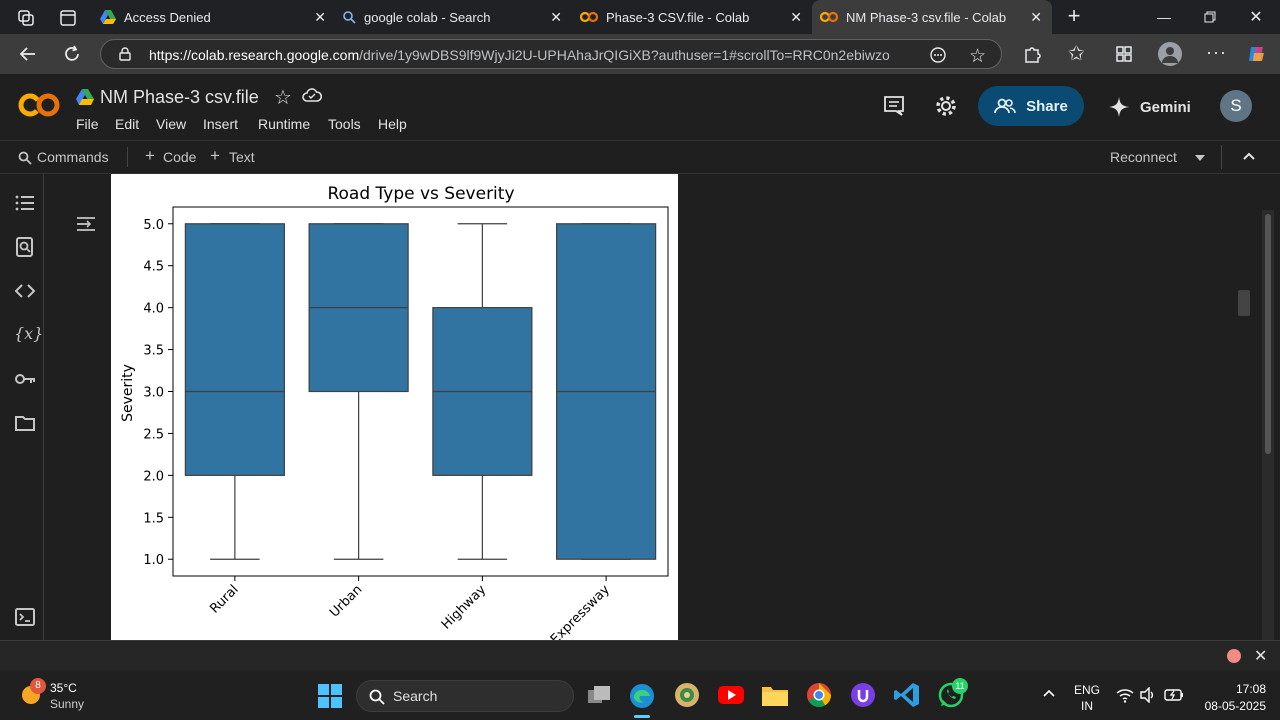 This screenshot has width=1280, height=720. Describe the element at coordinates (1200, 158) in the screenshot. I see `runtime-dropdown-icon` at that location.